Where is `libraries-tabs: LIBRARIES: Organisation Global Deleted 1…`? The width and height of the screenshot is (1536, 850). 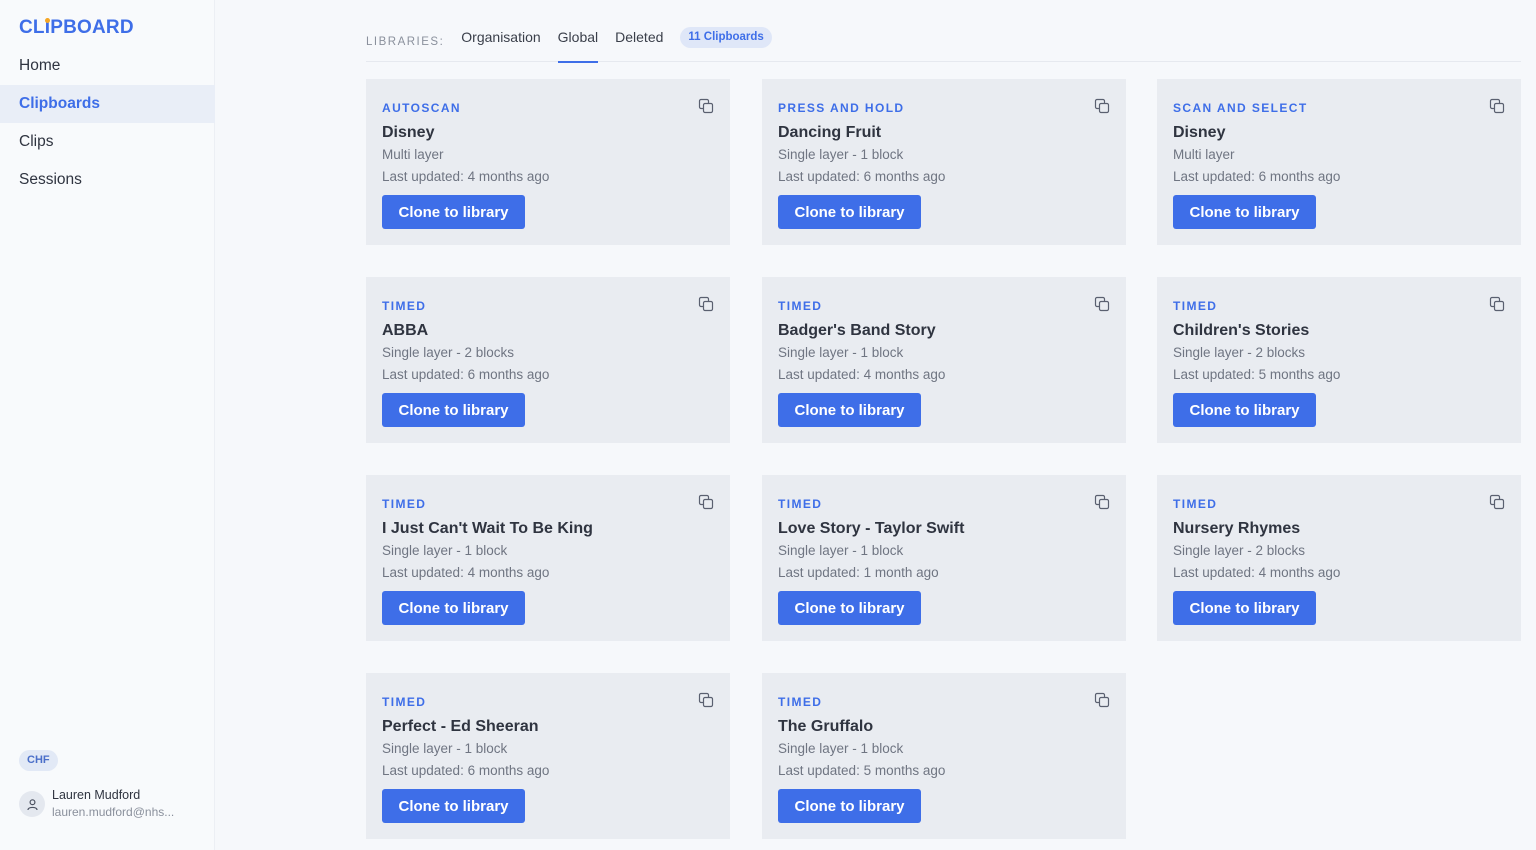
libraries-tabs: LIBRARIES: Organisation Global Deleted 1… is located at coordinates (943, 42).